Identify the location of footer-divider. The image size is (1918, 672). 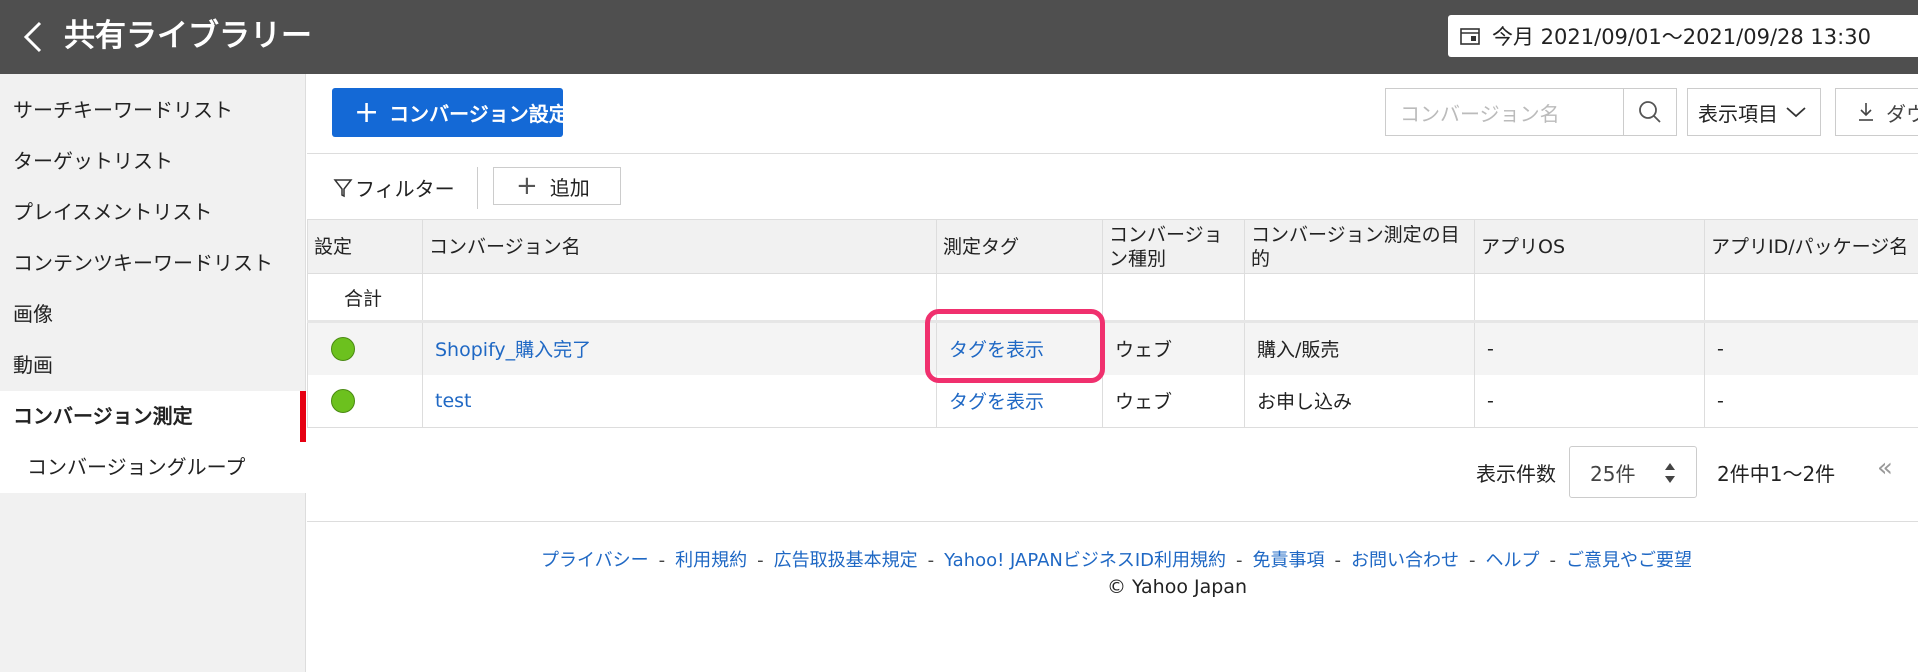
(1112, 521).